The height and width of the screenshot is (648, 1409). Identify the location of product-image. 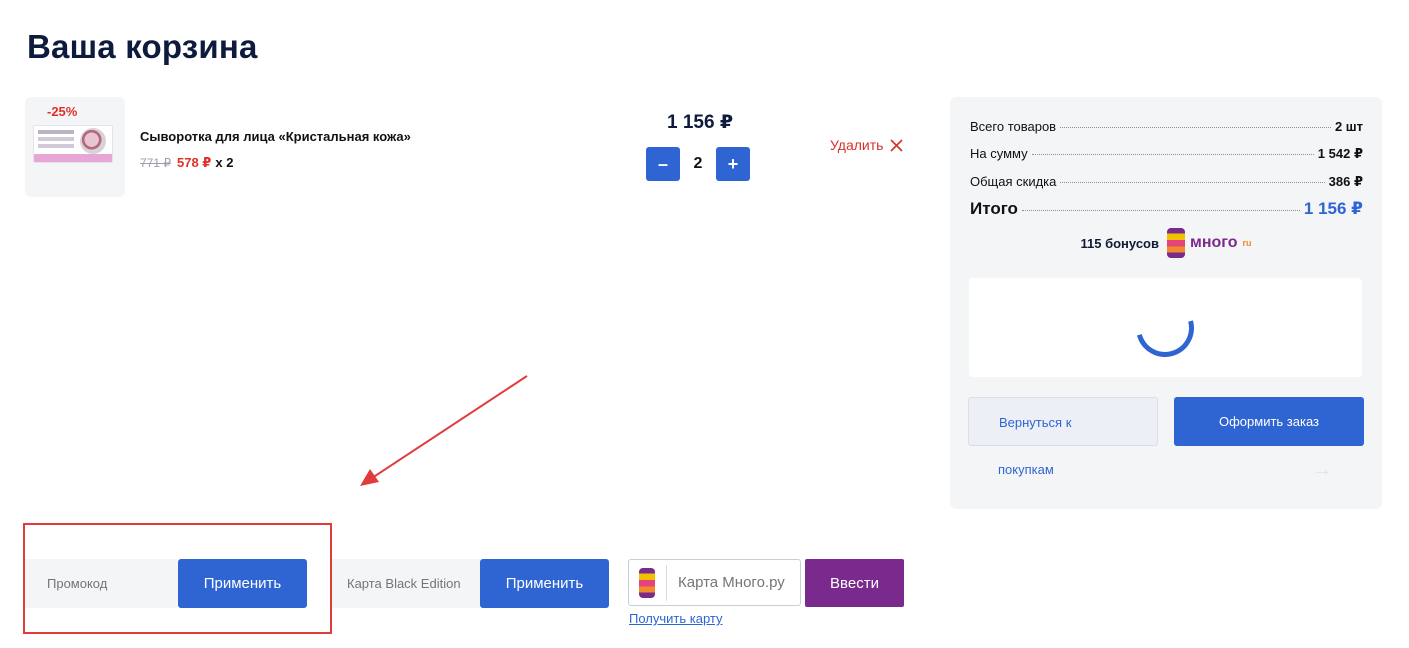
(73, 144).